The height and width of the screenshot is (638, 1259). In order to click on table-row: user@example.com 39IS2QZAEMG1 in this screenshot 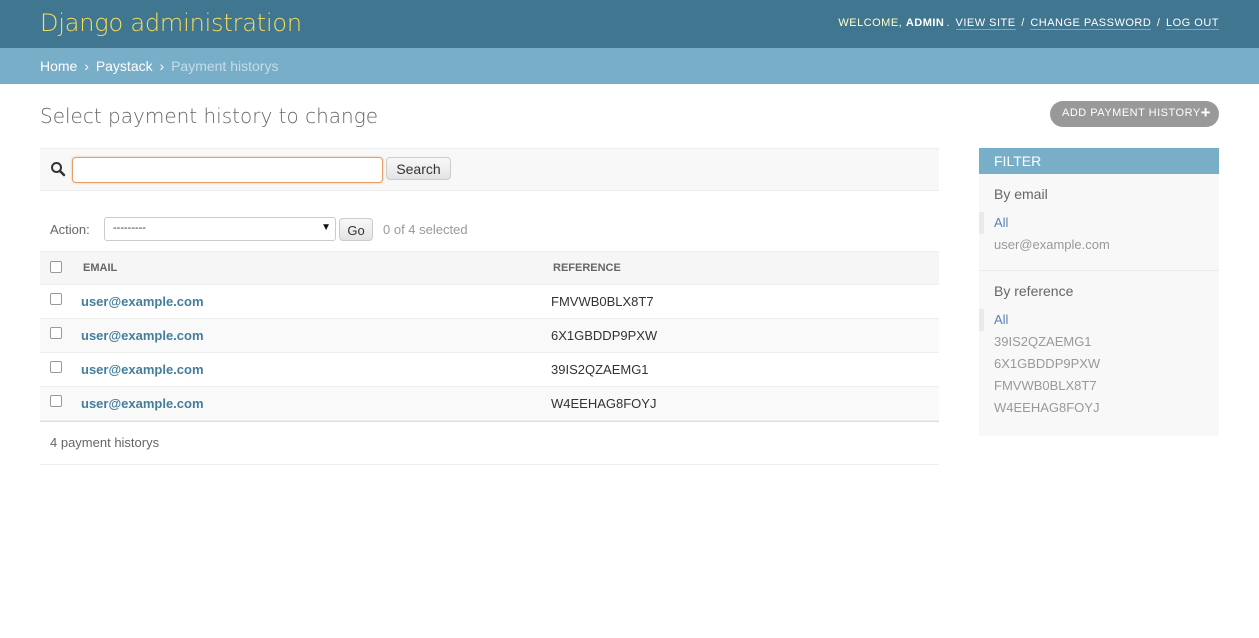, I will do `click(489, 370)`.